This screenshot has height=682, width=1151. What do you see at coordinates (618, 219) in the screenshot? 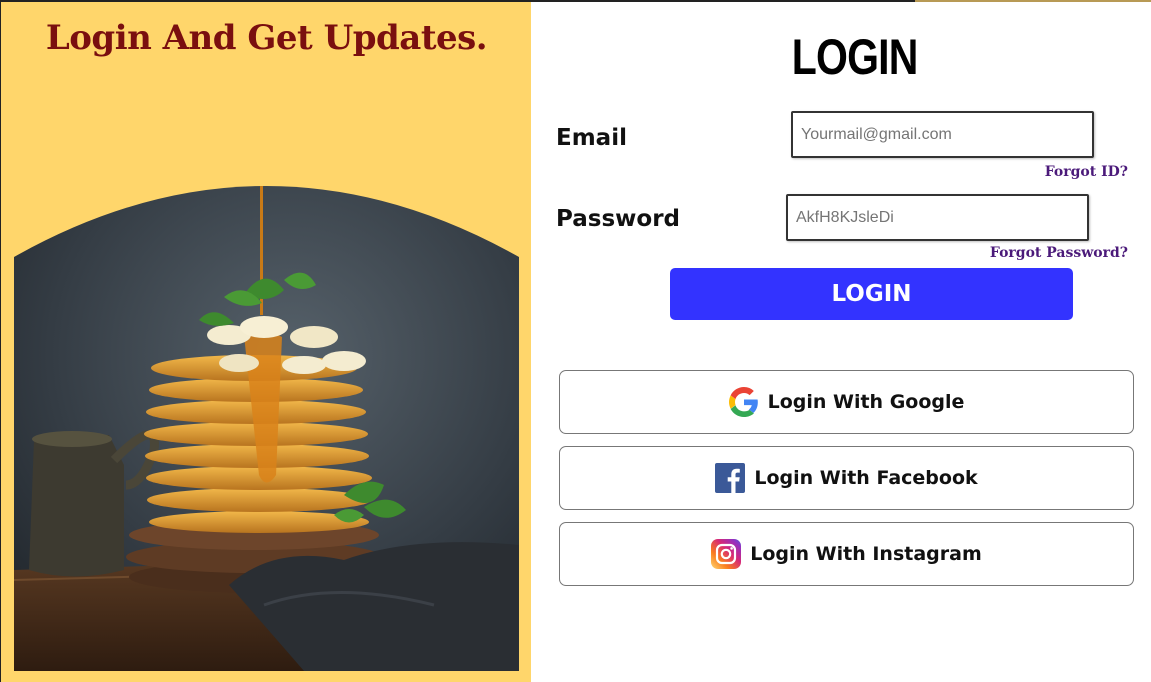
I see `password-label: Password` at bounding box center [618, 219].